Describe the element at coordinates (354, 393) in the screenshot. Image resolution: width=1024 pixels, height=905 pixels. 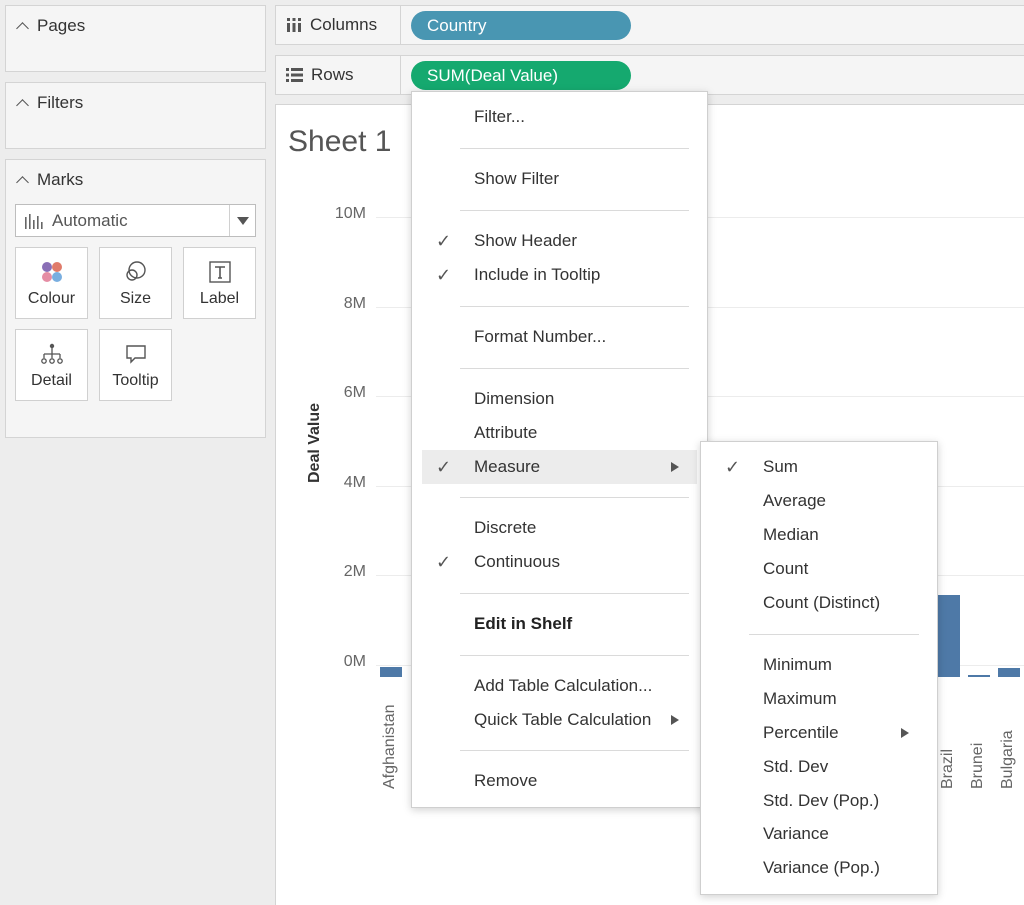
I see `y-tick-label: 6M` at that location.